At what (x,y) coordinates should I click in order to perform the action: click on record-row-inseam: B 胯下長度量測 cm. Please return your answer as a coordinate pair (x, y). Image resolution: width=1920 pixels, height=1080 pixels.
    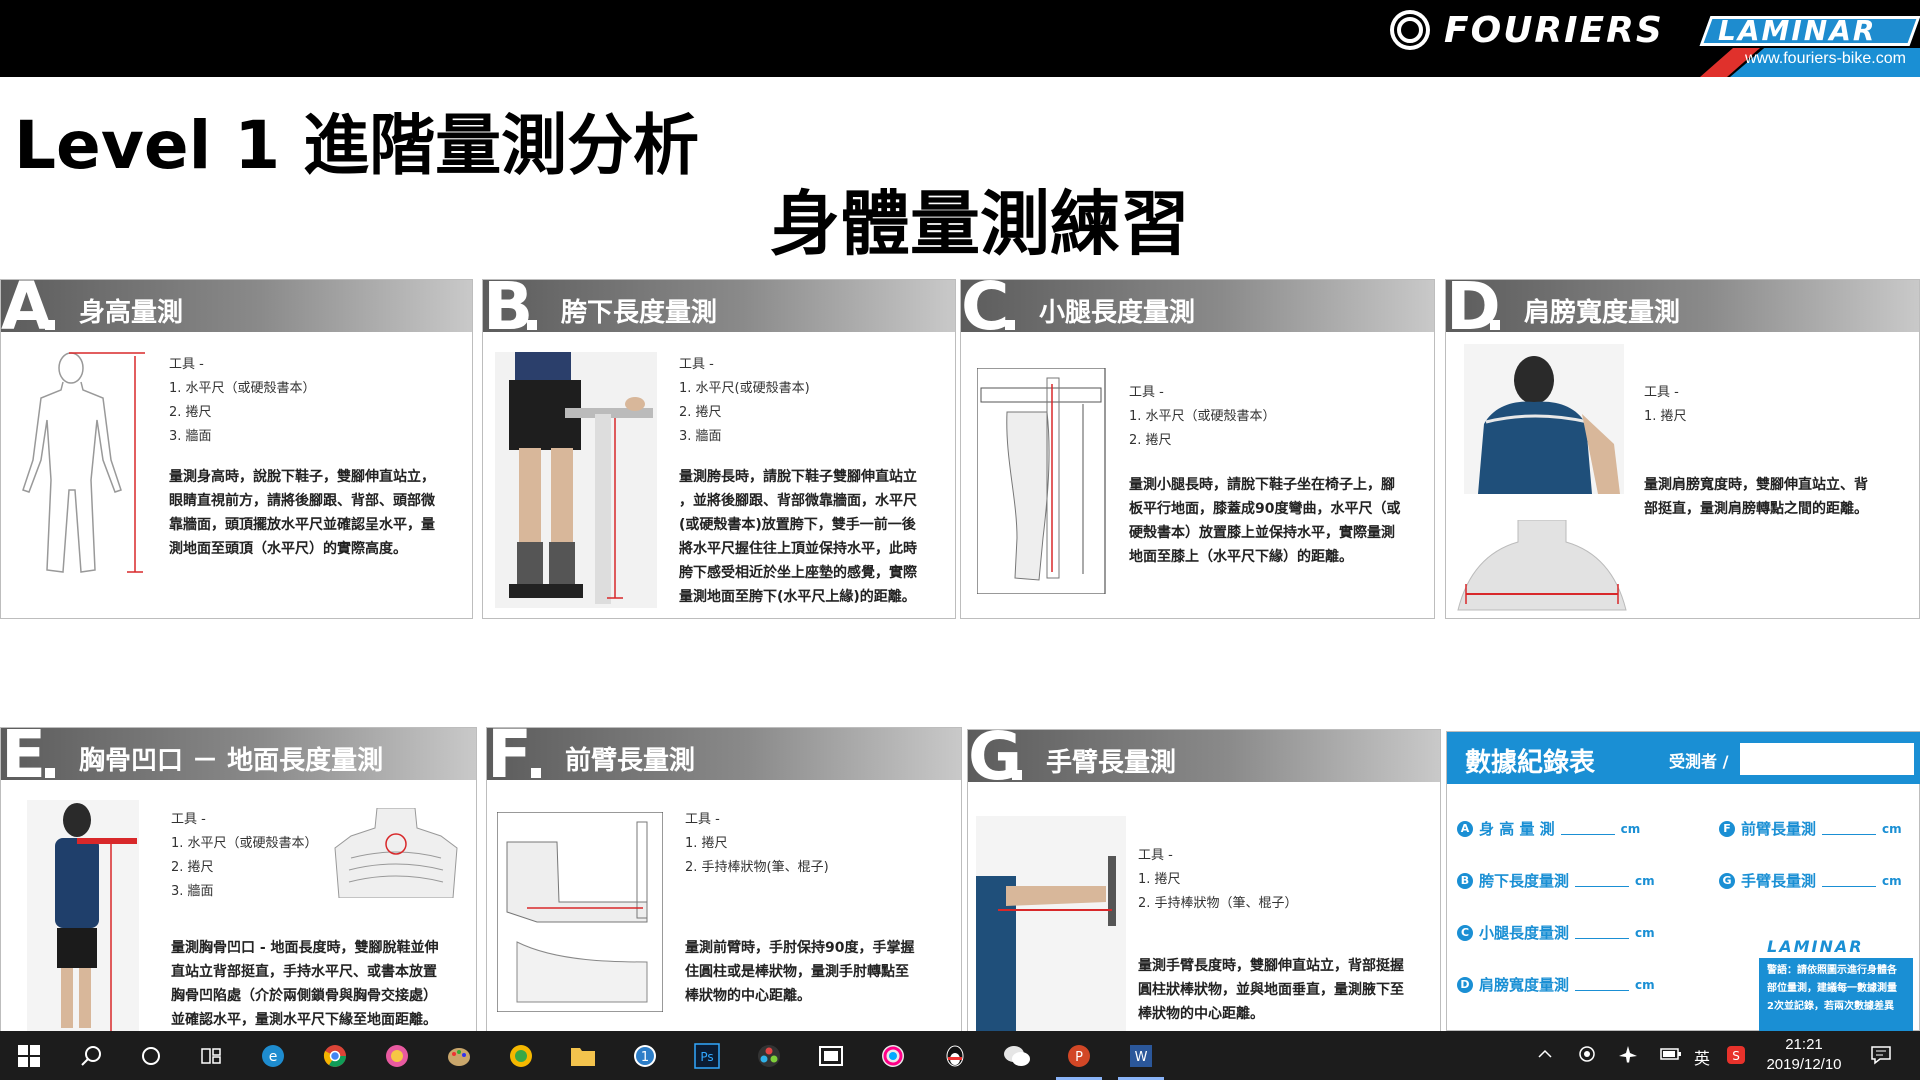
    Looking at the image, I should click on (1556, 880).